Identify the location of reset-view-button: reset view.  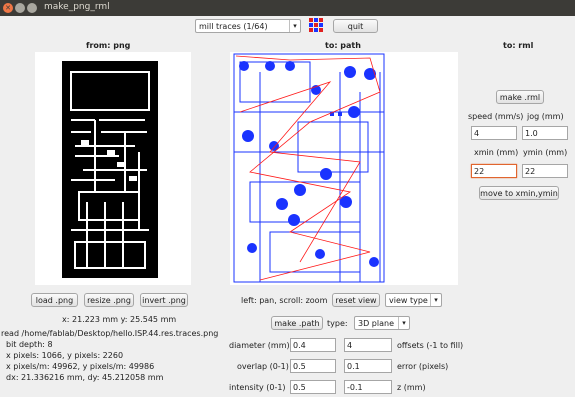
(356, 300).